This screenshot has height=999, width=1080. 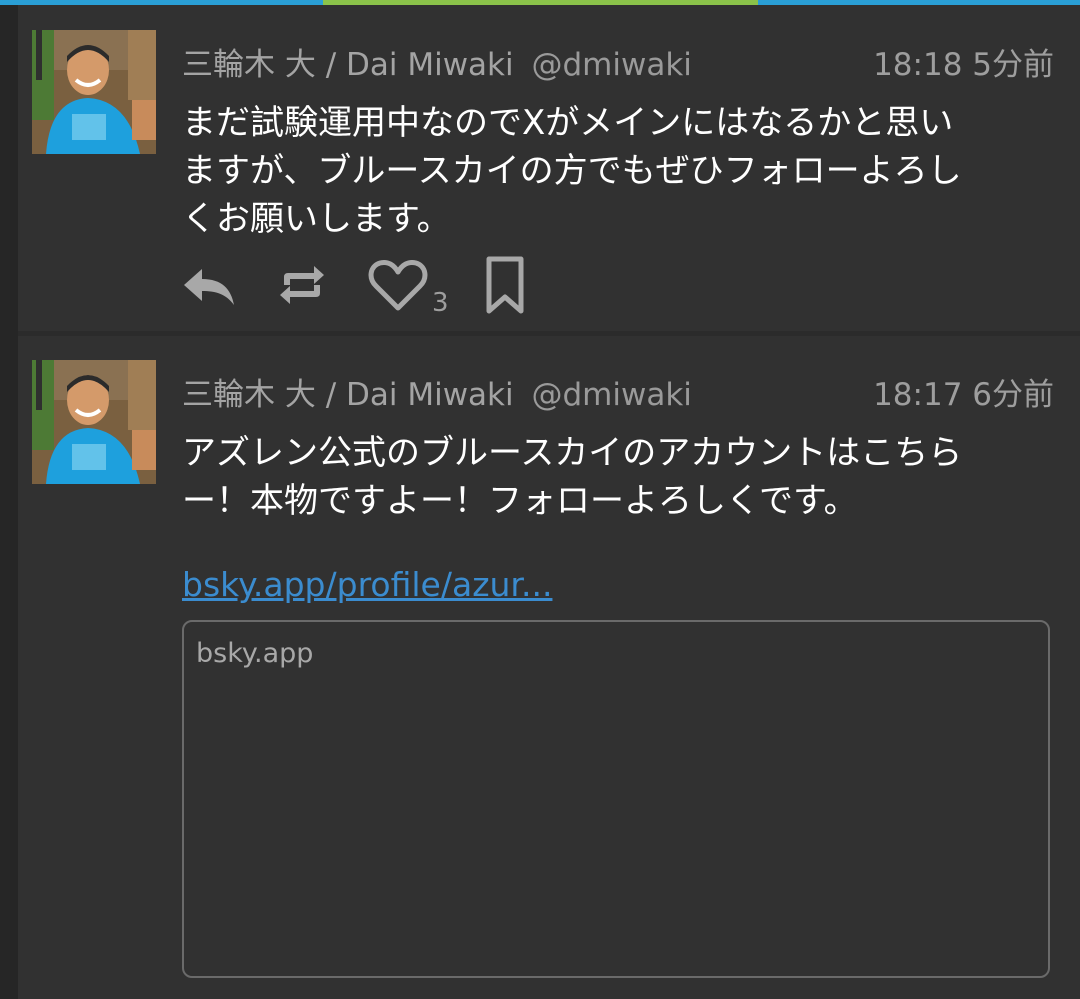 I want to click on post-actions: 3, so click(x=369, y=286).